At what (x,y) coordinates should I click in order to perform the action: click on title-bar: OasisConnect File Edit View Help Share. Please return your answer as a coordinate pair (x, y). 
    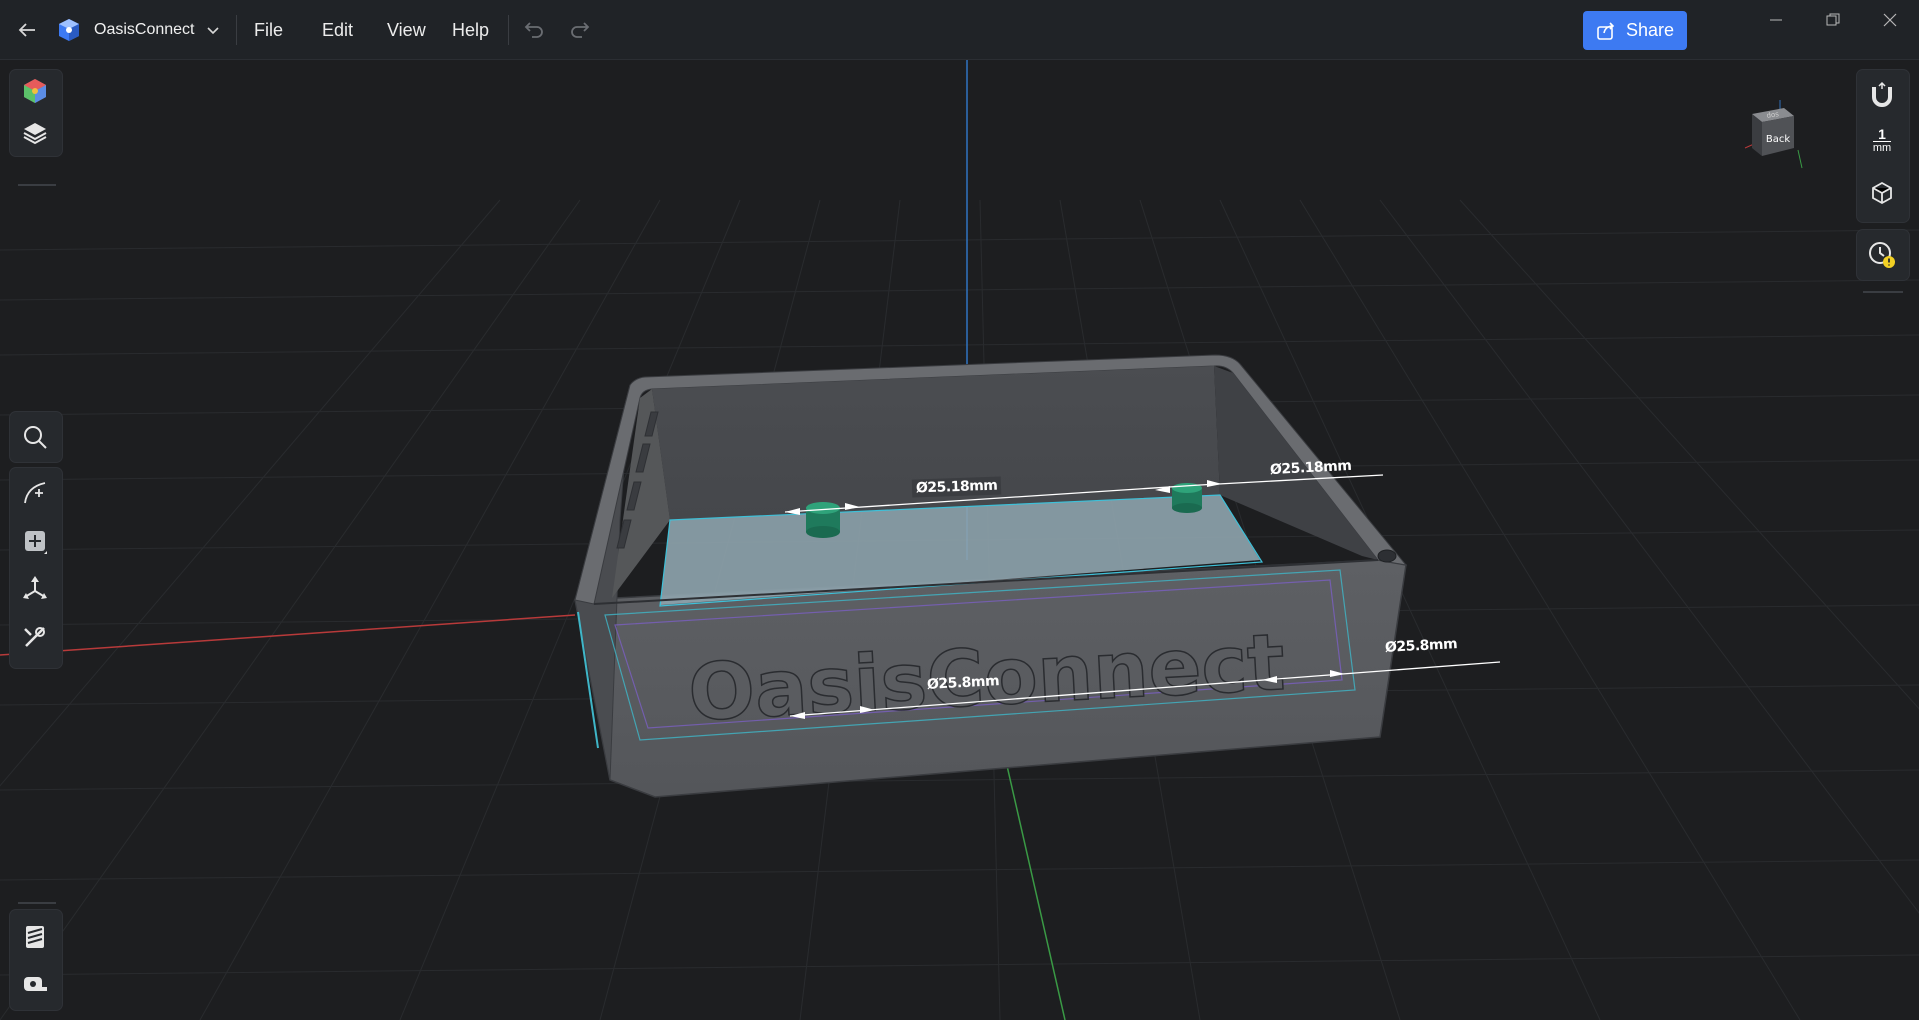
    Looking at the image, I should click on (959, 30).